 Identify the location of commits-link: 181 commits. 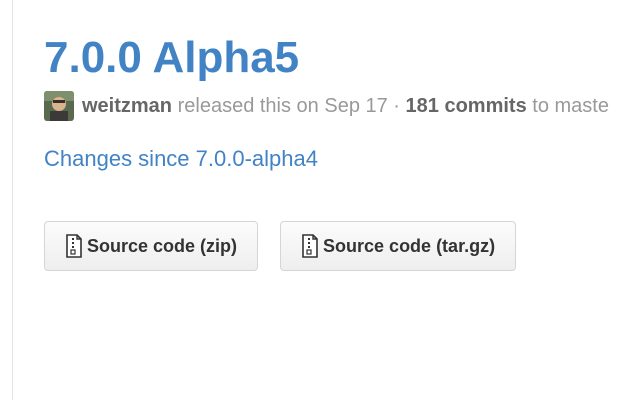
(466, 106).